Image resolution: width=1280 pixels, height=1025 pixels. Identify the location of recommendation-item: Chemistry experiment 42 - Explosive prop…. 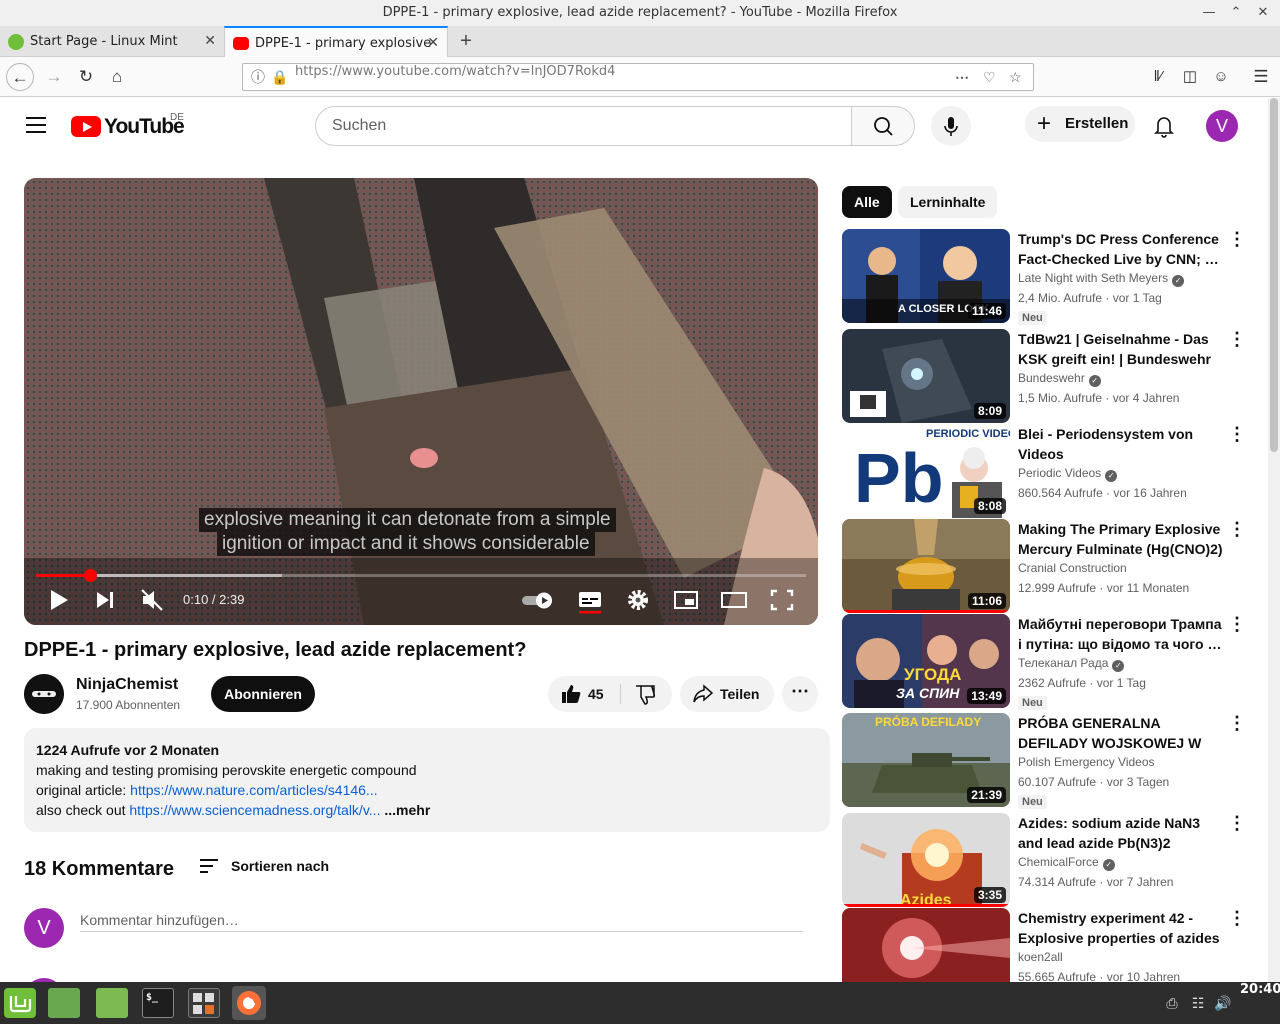
(1052, 945).